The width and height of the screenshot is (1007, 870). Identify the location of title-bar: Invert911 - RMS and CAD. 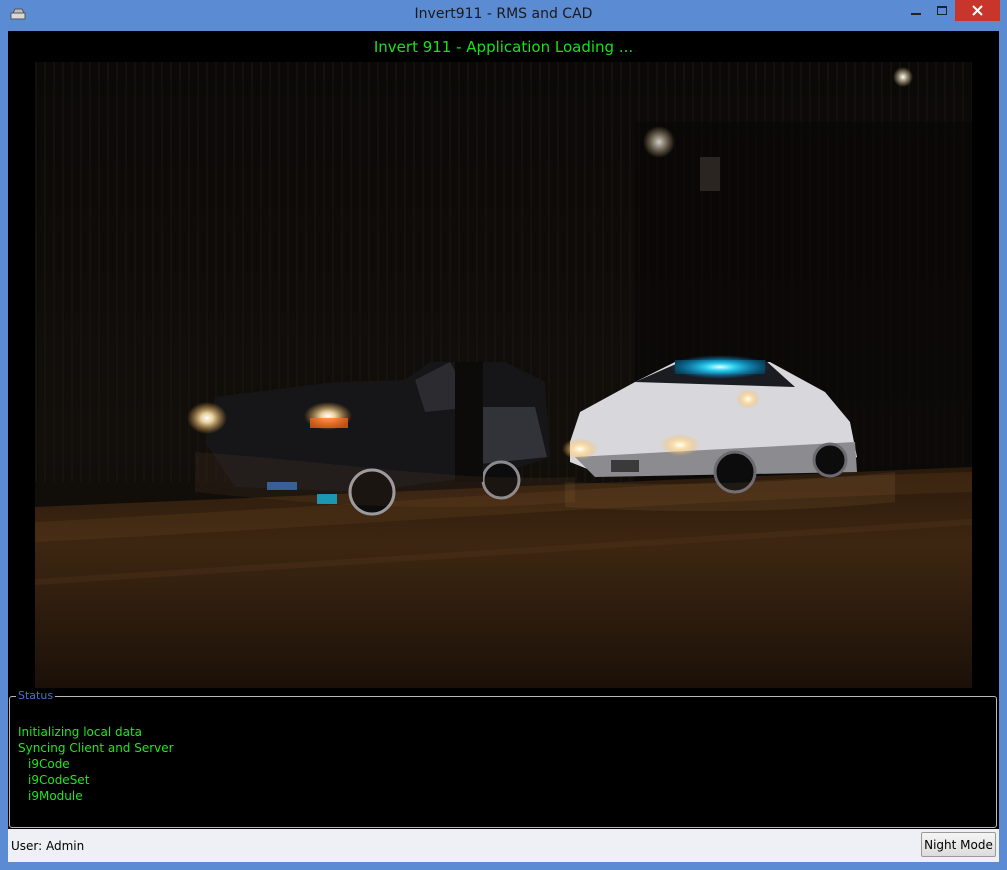
(503, 15).